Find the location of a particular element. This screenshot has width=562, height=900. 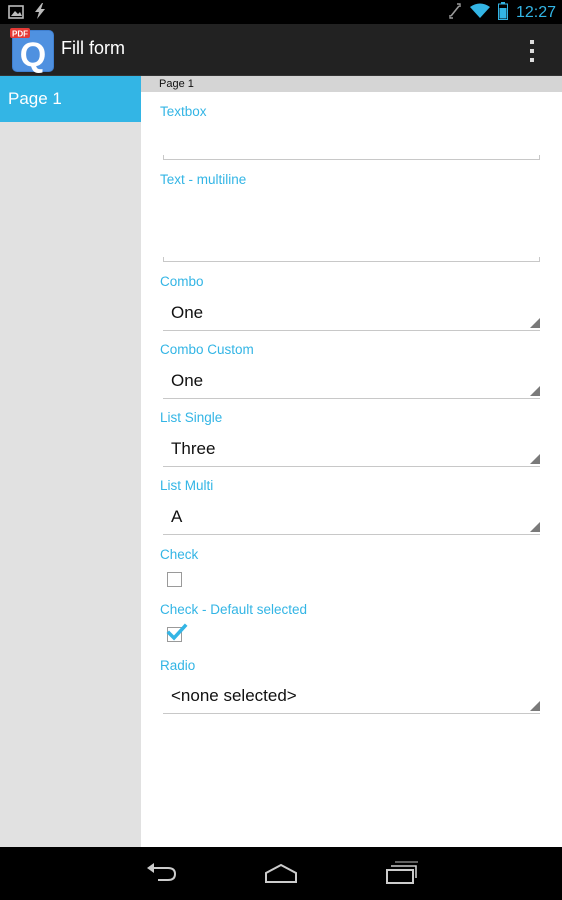

battery-icon is located at coordinates (502, 13).